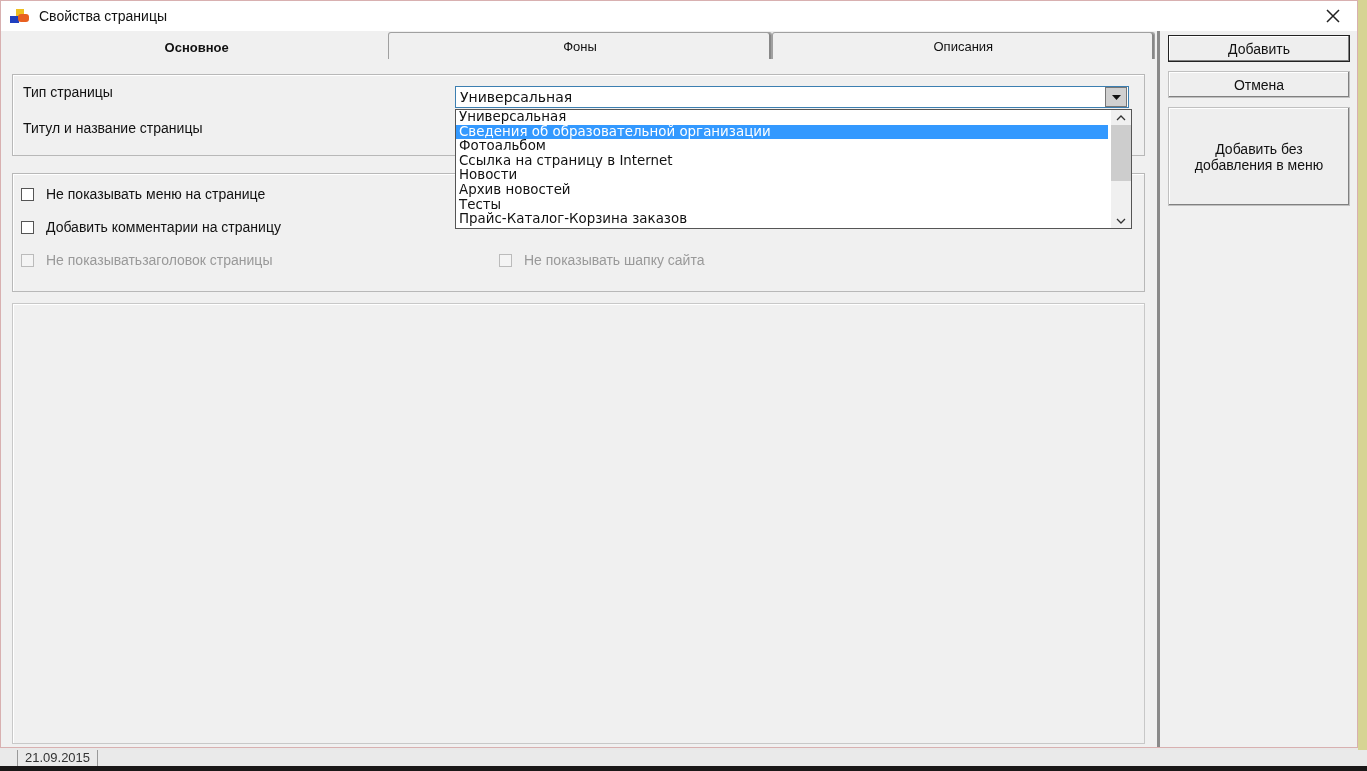  I want to click on dialog-button: Добавить, so click(1259, 48).